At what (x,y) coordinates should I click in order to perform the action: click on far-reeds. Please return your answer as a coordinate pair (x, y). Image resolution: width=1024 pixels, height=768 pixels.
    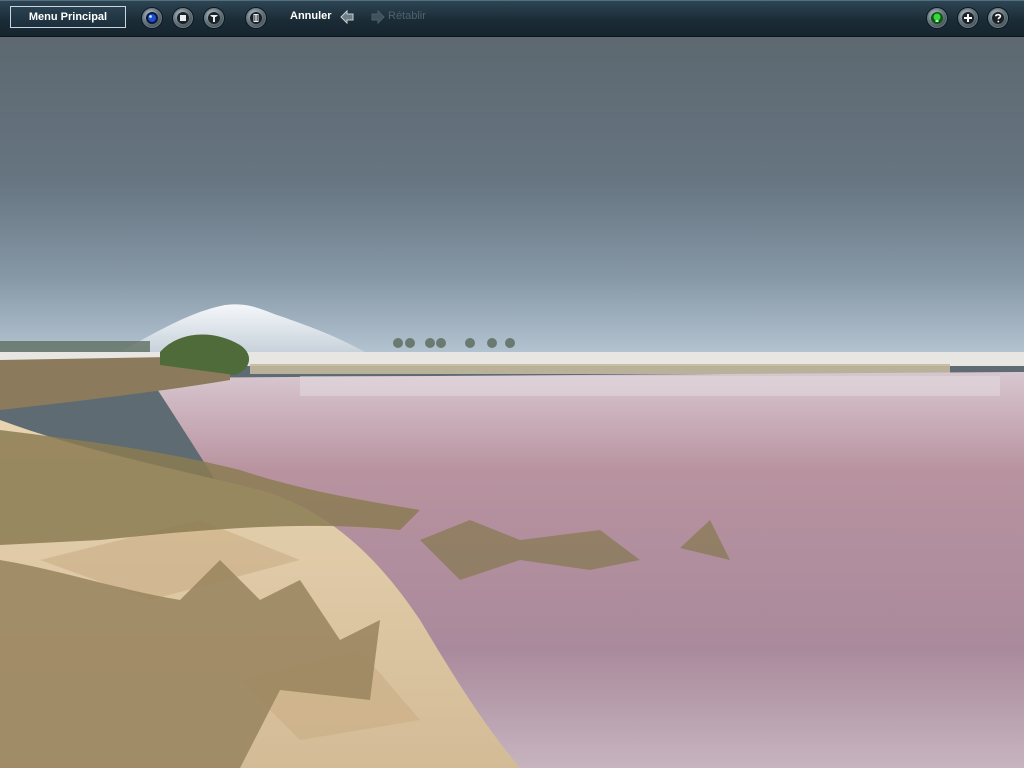
    Looking at the image, I should click on (600, 369).